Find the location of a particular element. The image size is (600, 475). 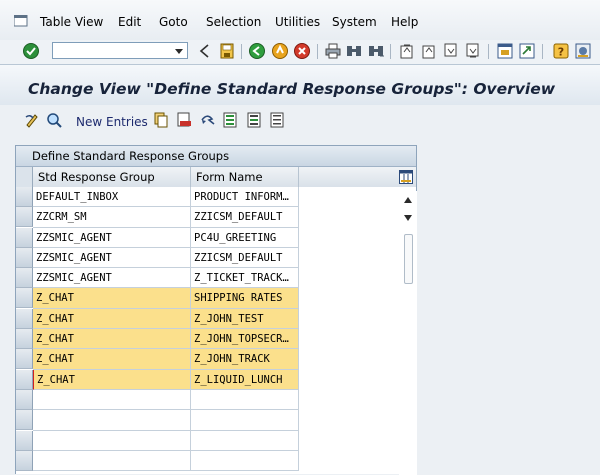

table-row: ZZCRM_SM ZZICSM_DEFAULT is located at coordinates (157, 217).